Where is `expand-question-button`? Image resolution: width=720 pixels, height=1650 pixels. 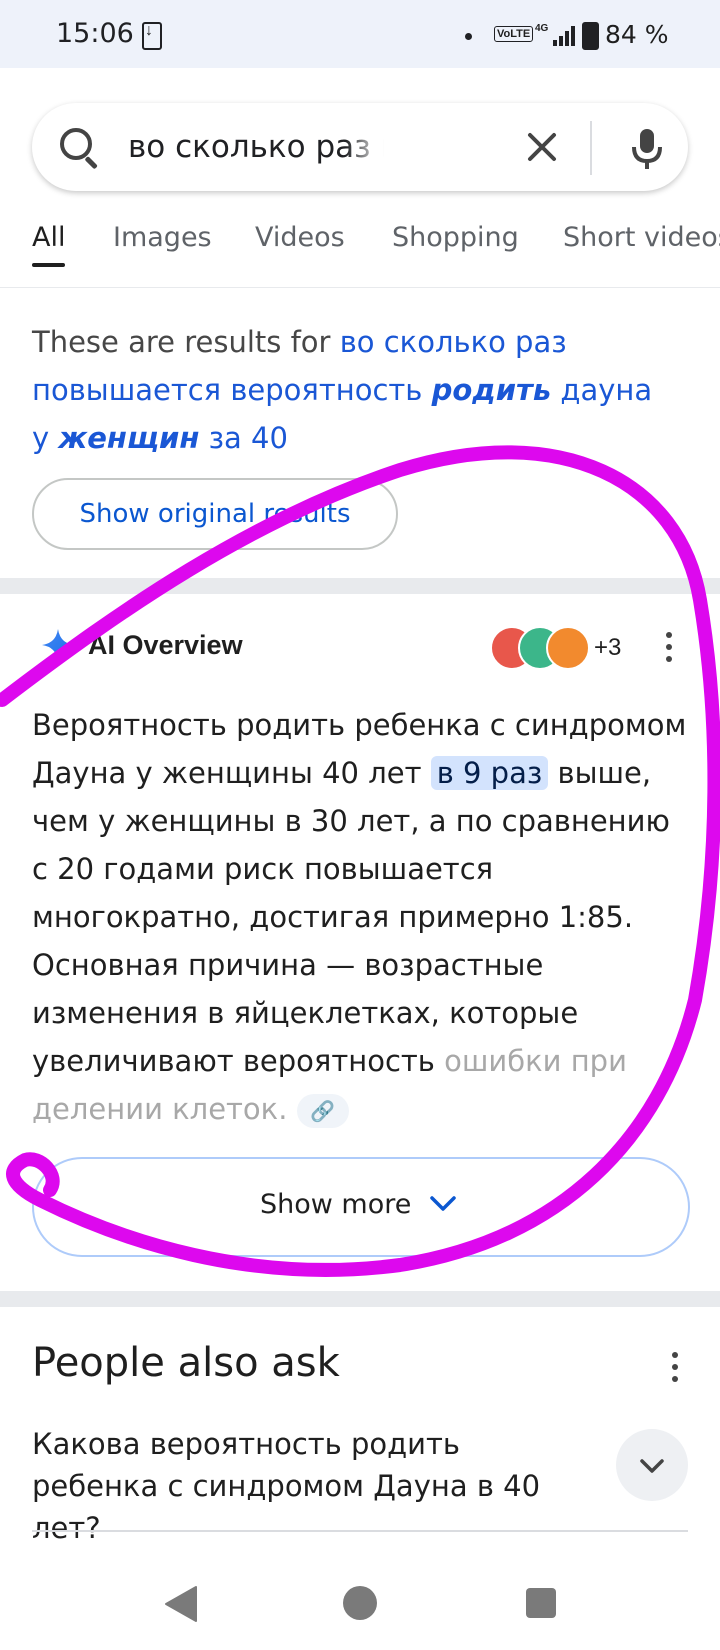
expand-question-button is located at coordinates (652, 1465).